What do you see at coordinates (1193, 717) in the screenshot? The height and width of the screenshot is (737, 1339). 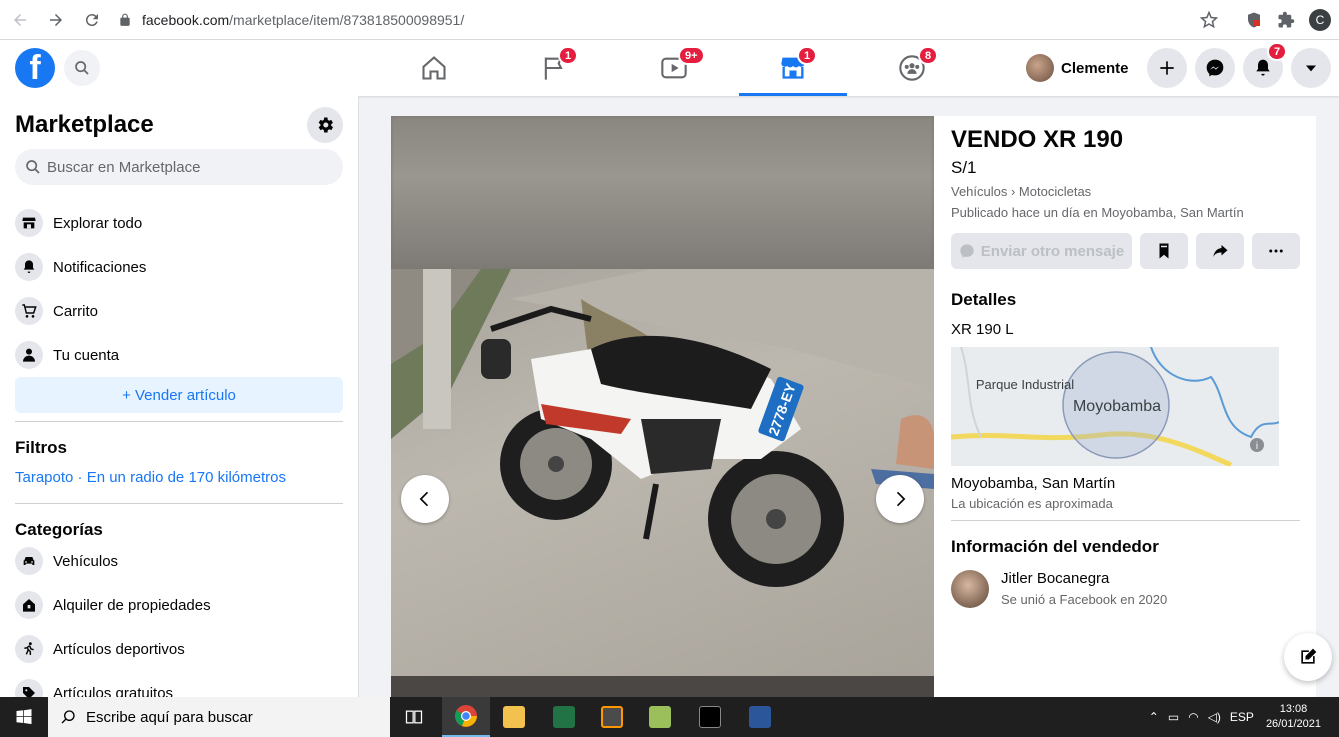 I see `wifi-icon: ◠` at bounding box center [1193, 717].